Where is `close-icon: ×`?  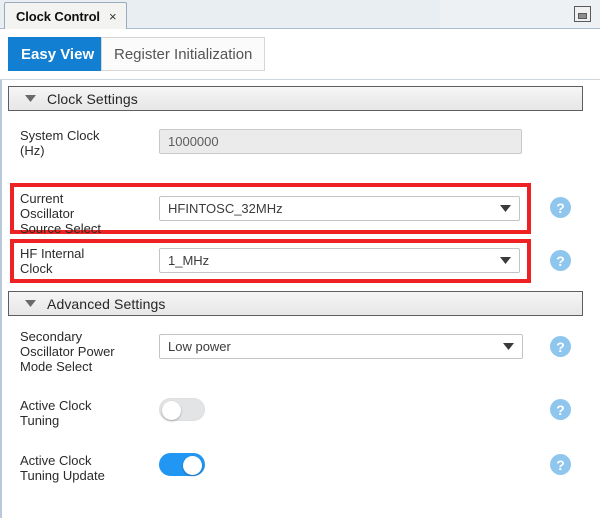
close-icon: × is located at coordinates (113, 16).